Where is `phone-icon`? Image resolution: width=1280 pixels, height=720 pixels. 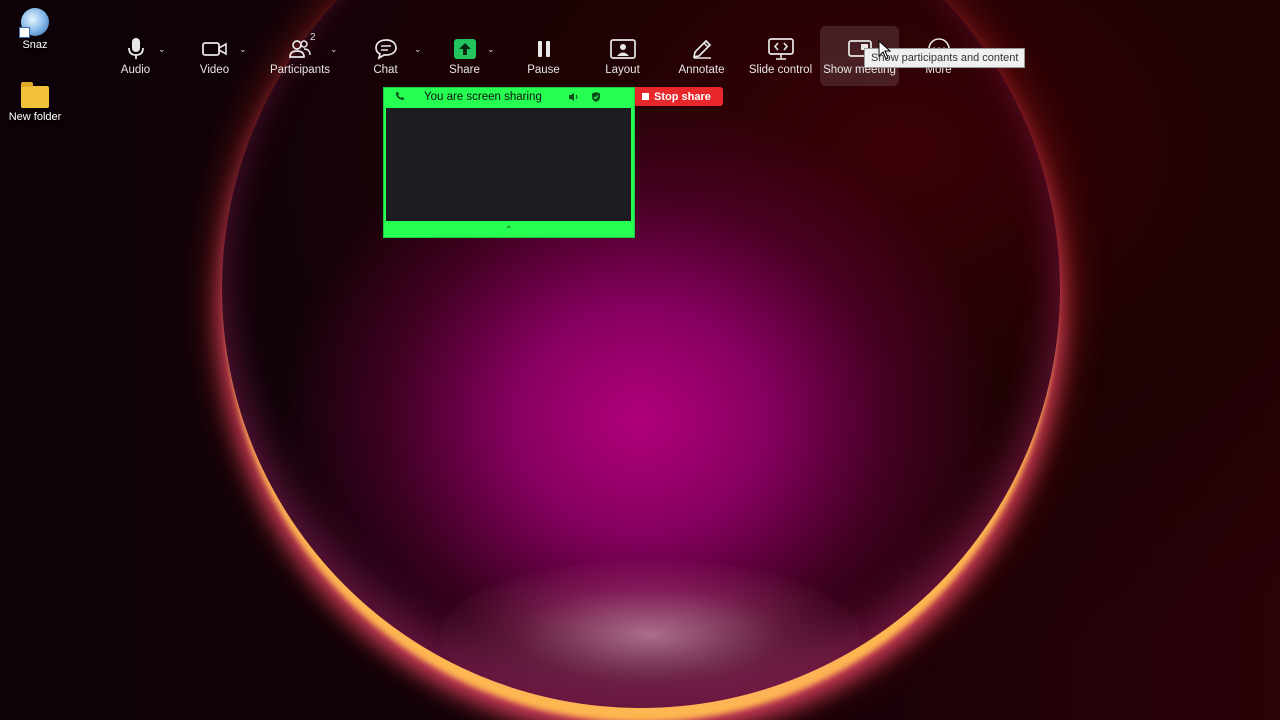 phone-icon is located at coordinates (400, 96).